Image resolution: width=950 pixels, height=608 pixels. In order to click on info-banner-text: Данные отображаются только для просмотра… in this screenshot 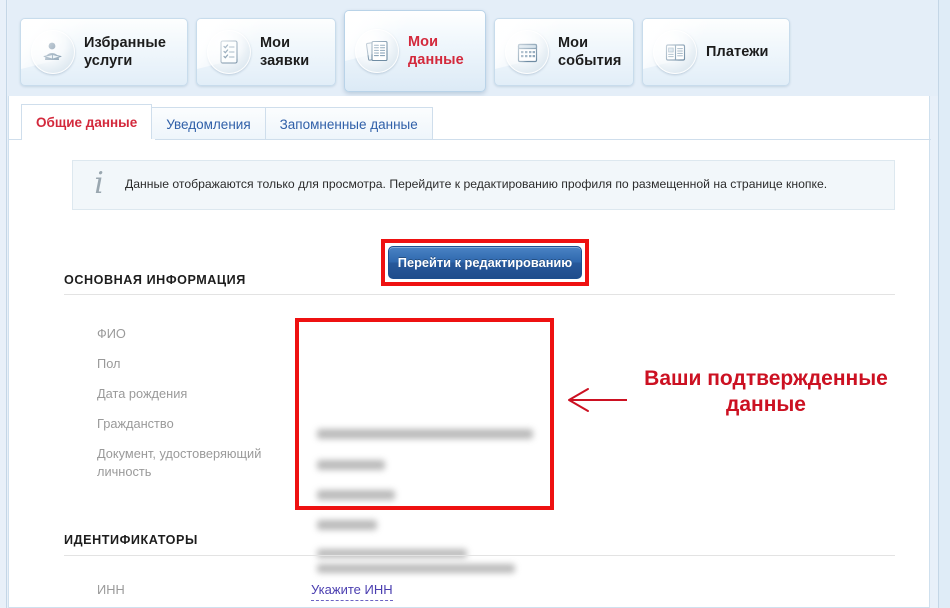, I will do `click(476, 184)`.